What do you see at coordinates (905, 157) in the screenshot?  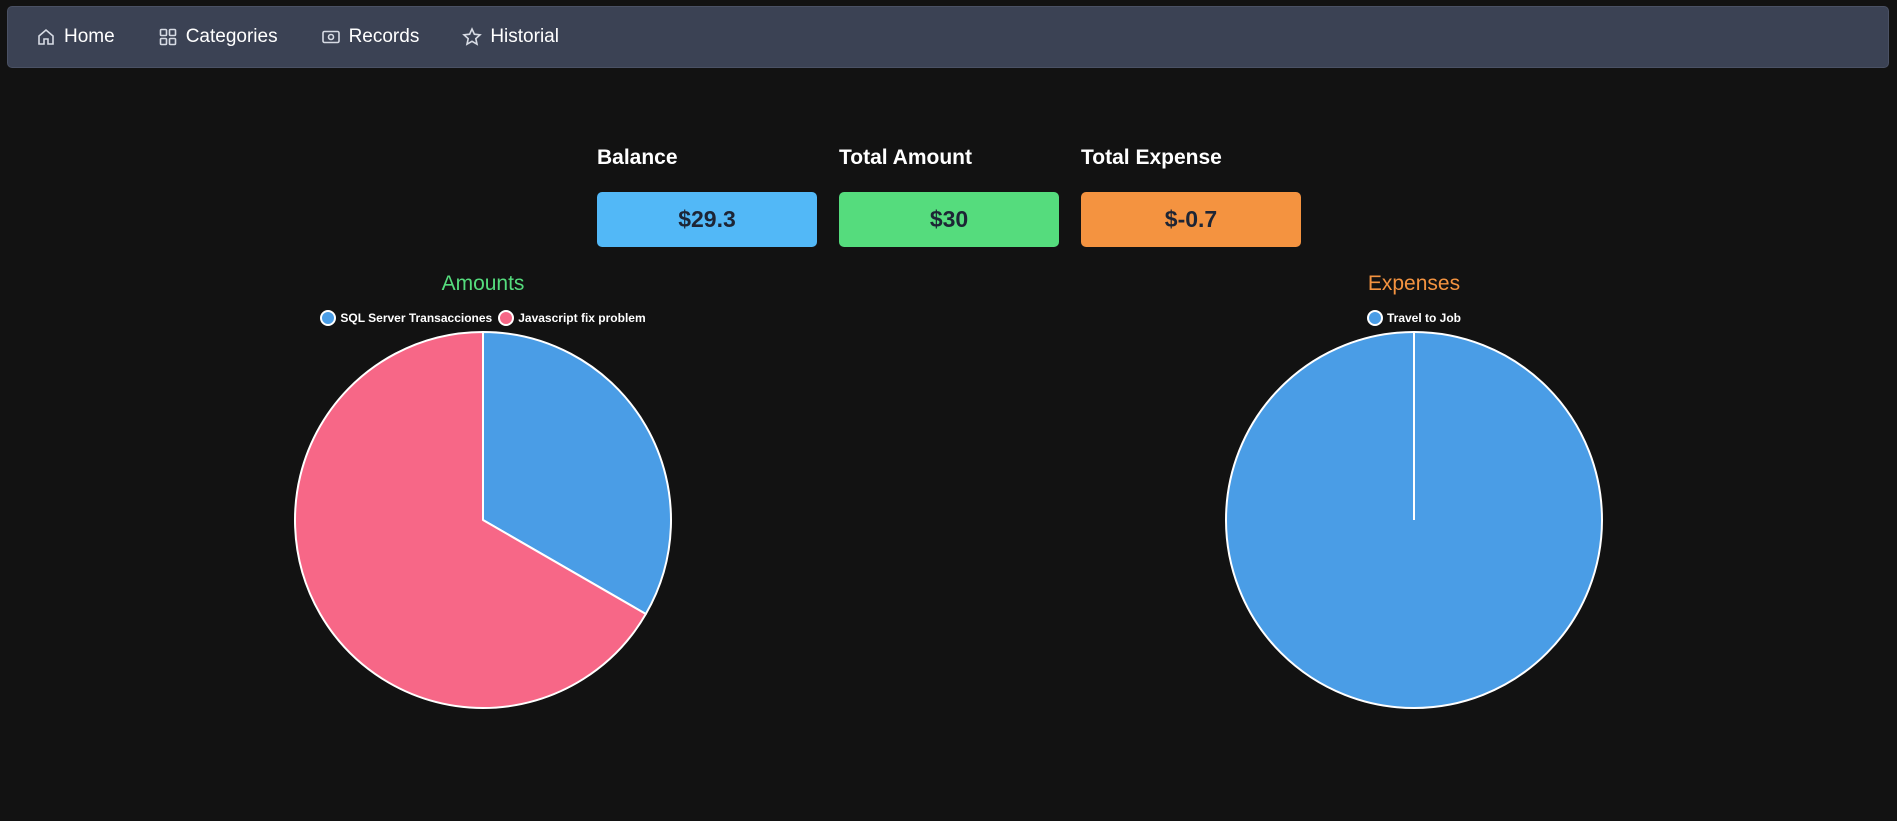 I see `total-amount-title: Total Amount` at bounding box center [905, 157].